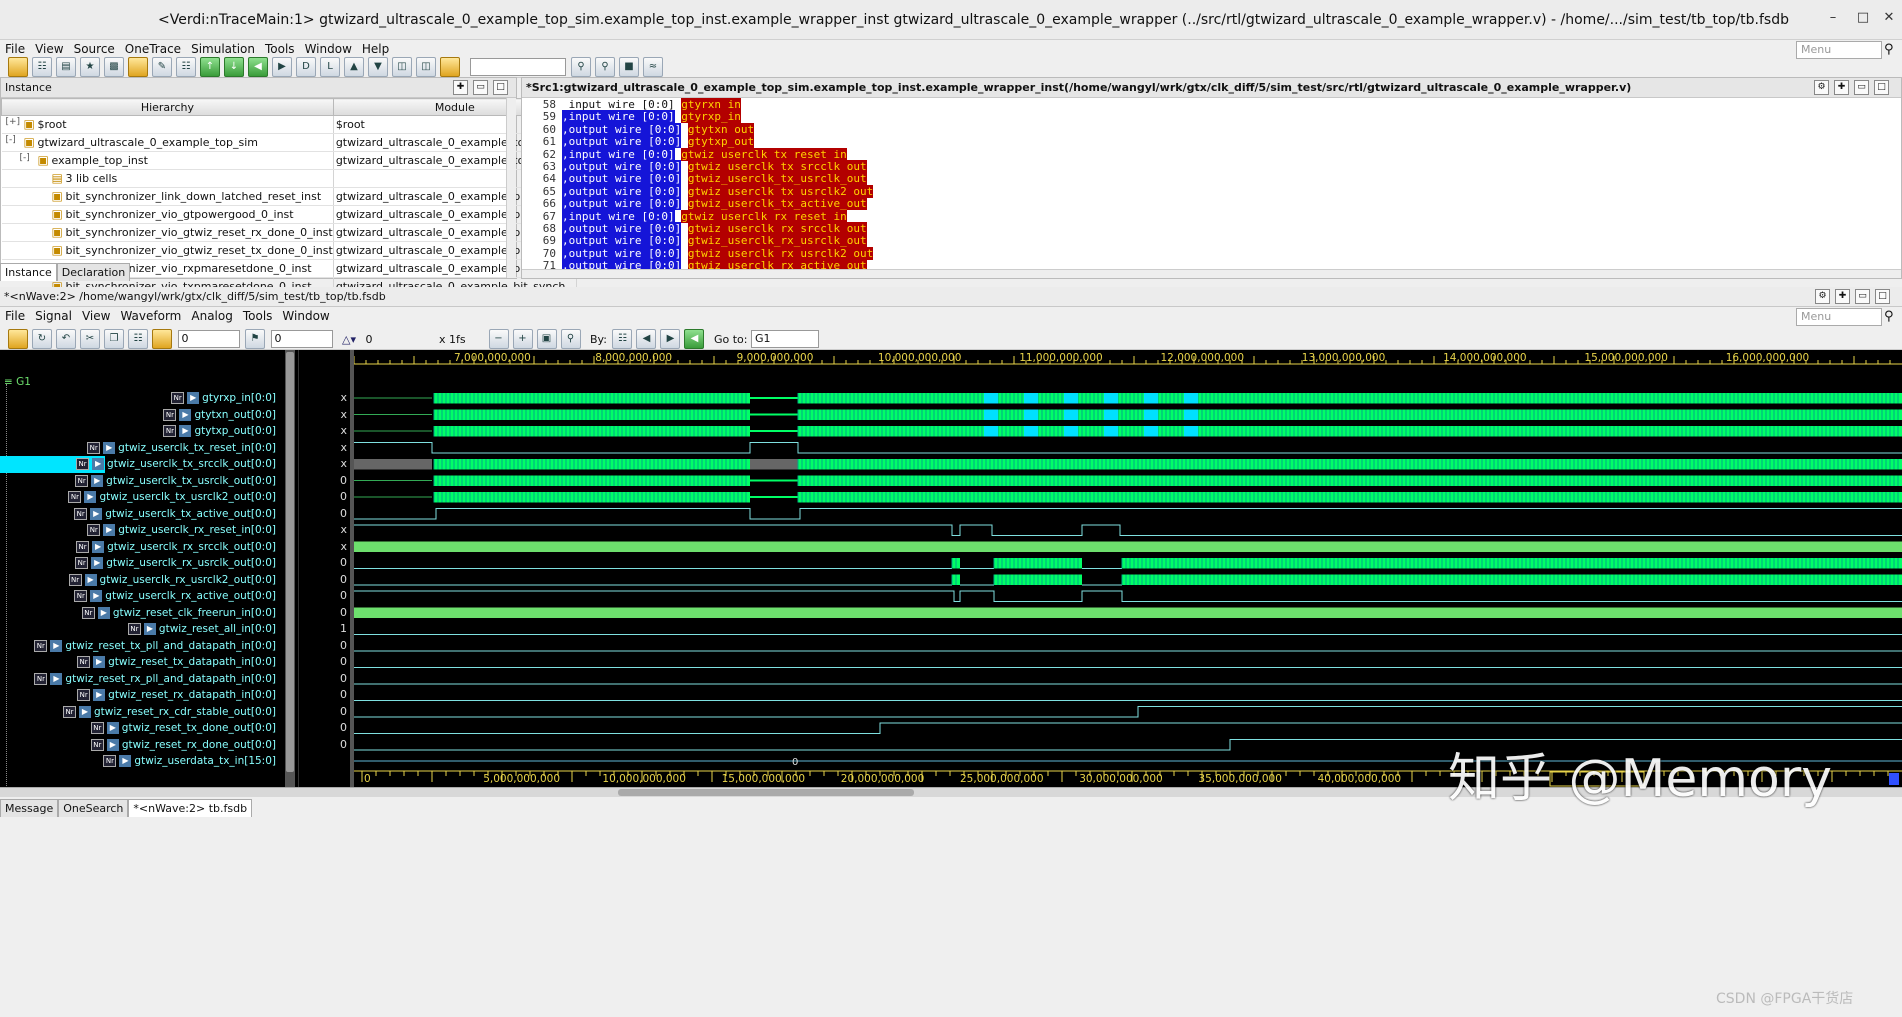  Describe the element at coordinates (15, 316) in the screenshot. I see `nwave-menu-file: File` at that location.